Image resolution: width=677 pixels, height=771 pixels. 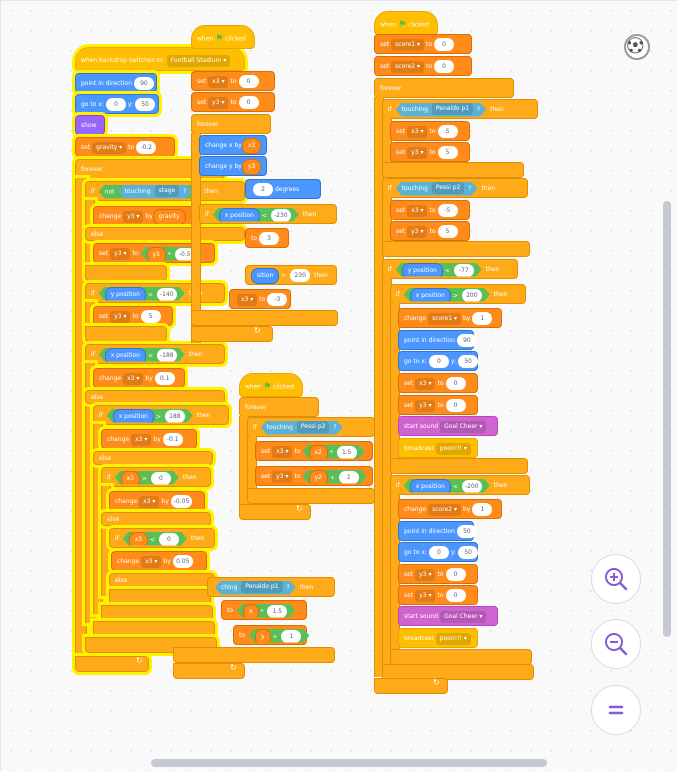 What do you see at coordinates (125, 295) in the screenshot?
I see `y-position-reporter: y position` at bounding box center [125, 295].